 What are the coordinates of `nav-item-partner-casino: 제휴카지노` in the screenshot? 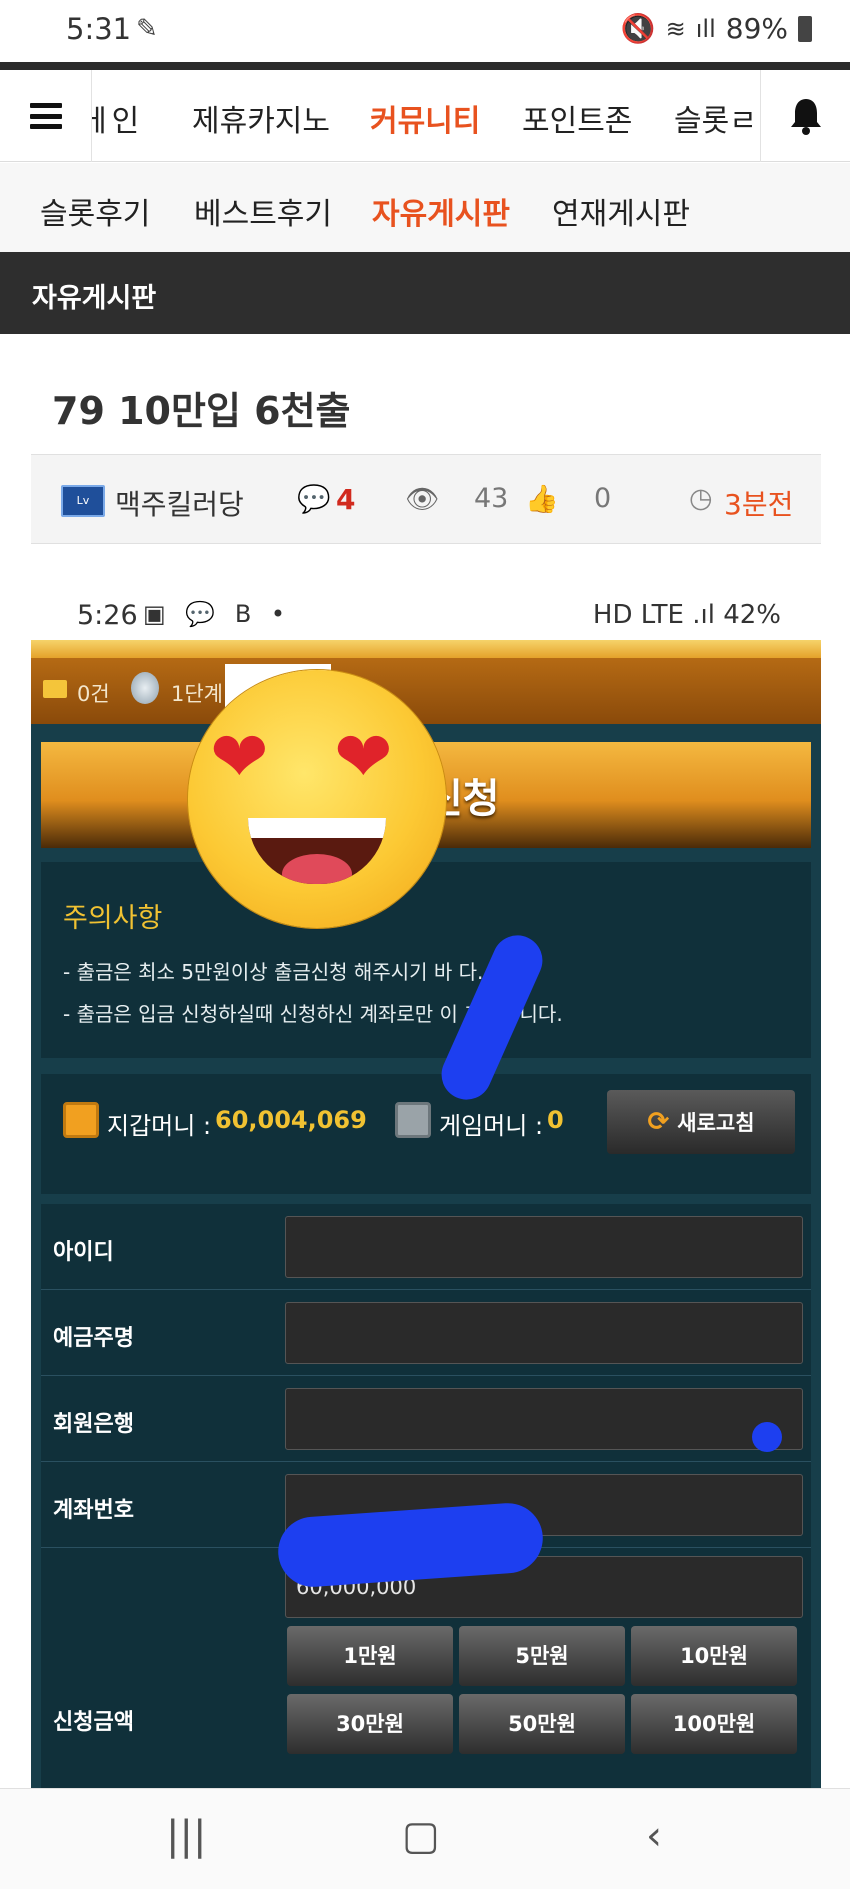 It's located at (261, 118).